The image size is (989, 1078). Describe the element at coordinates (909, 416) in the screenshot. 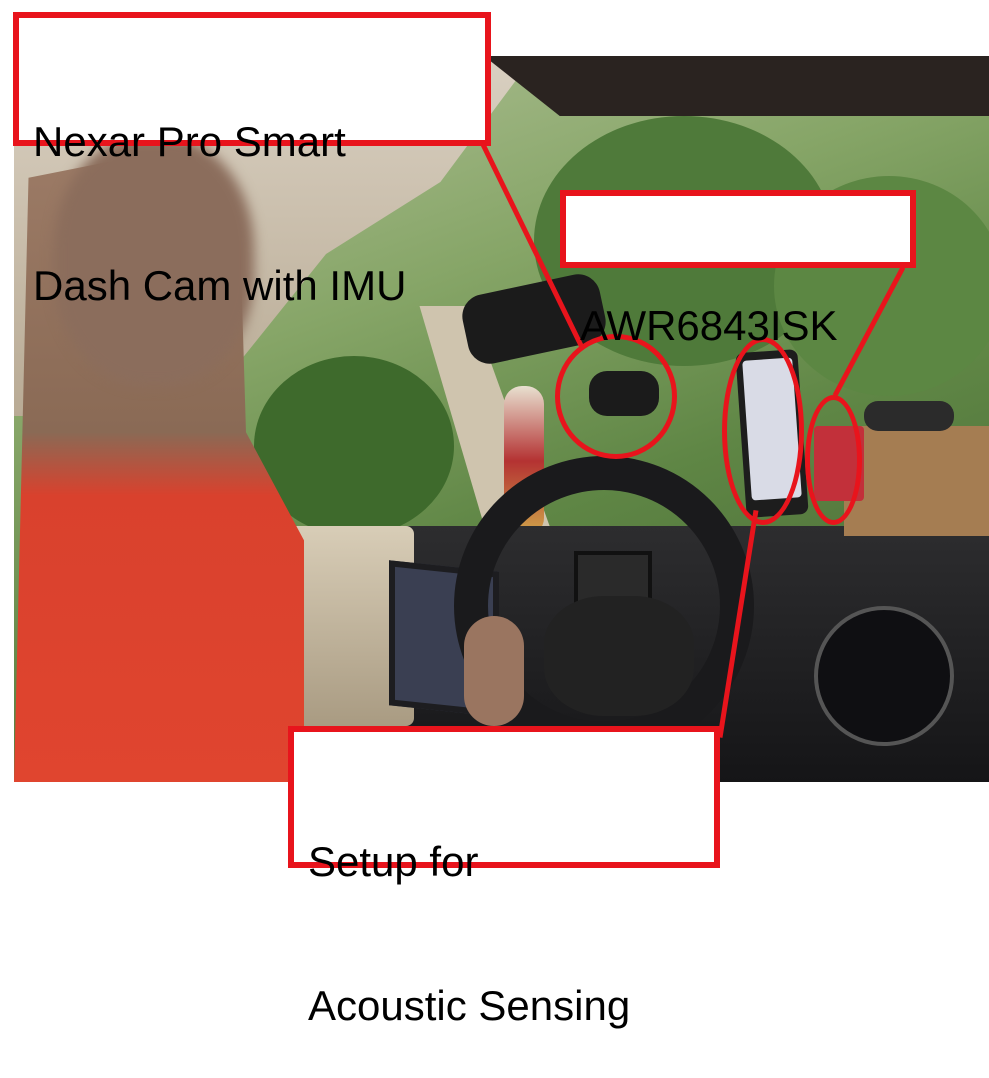

I see `webcam-device` at that location.